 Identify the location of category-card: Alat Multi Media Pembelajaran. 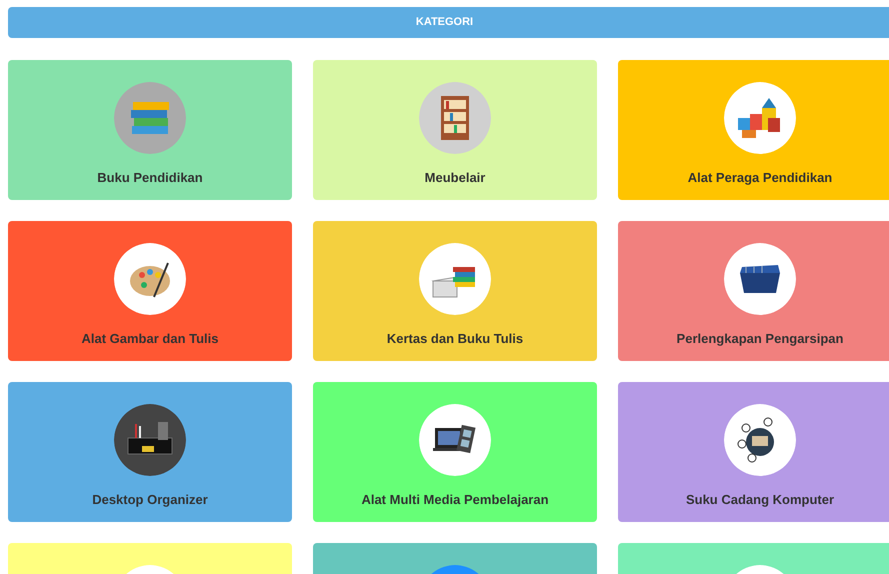
(455, 452).